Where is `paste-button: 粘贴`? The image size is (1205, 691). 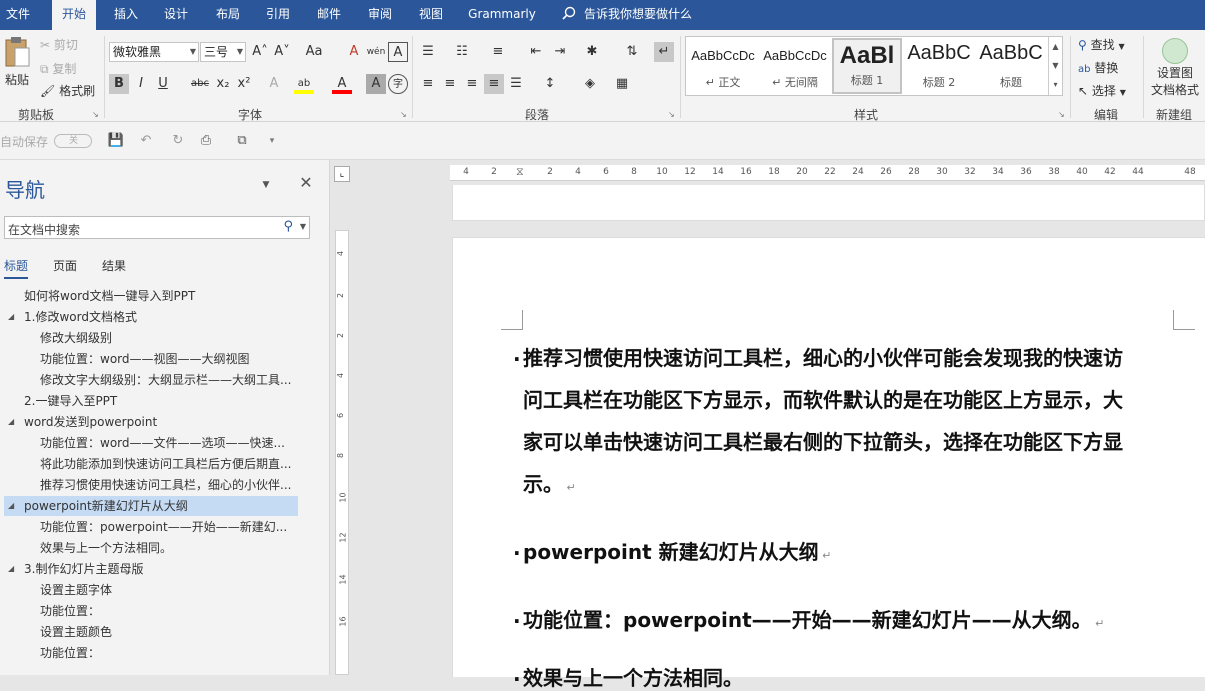 paste-button: 粘贴 is located at coordinates (17, 66).